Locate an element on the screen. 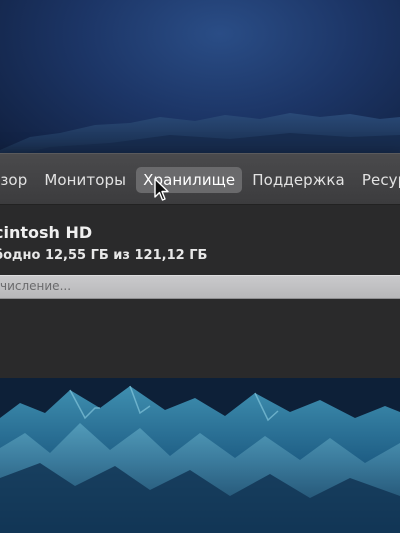 Image resolution: width=400 pixels, height=533 pixels. arrow-cursor-icon is located at coordinates (161, 189).